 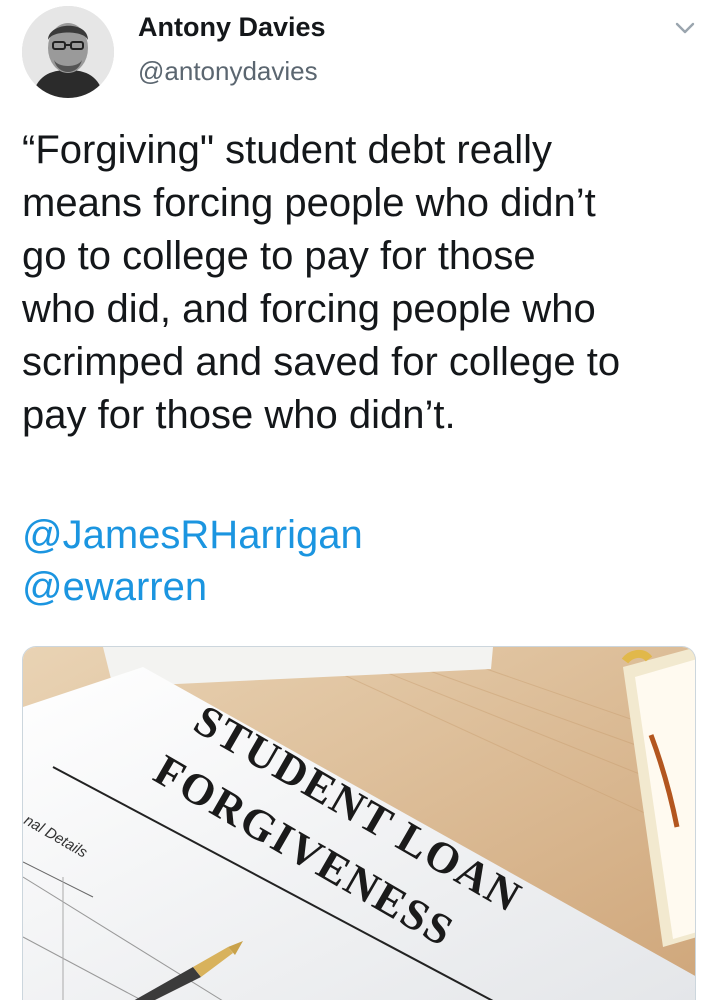 I want to click on author-display-name: Antony Davies, so click(x=232, y=27).